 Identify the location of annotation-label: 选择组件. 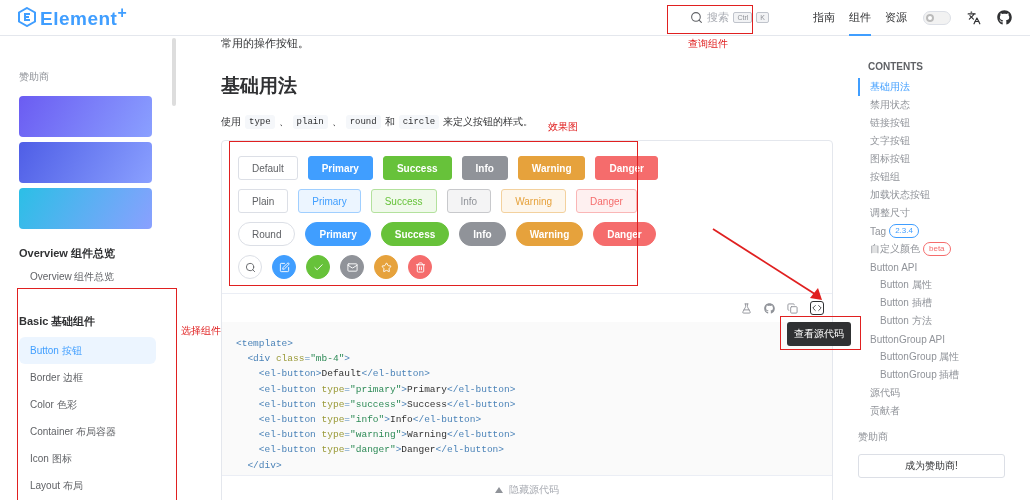
(201, 331).